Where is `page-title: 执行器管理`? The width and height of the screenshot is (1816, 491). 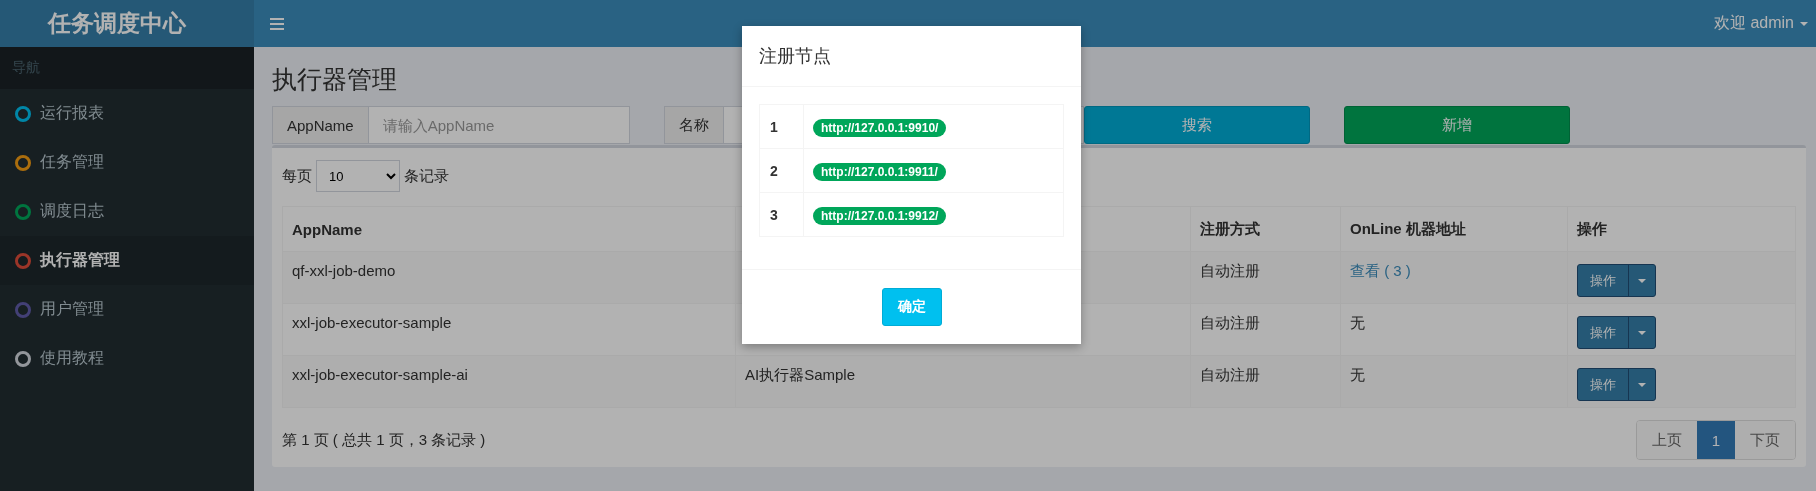
page-title: 执行器管理 is located at coordinates (335, 79).